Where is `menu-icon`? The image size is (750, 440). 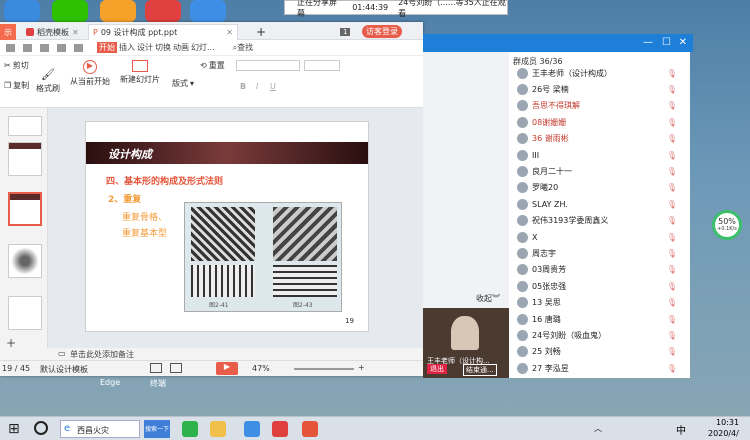 menu-icon is located at coordinates (10, 47).